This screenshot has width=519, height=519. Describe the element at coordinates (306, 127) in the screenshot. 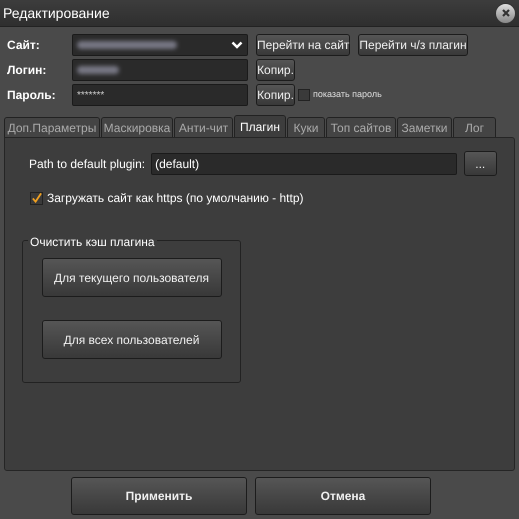

I see `tab: Куки` at that location.